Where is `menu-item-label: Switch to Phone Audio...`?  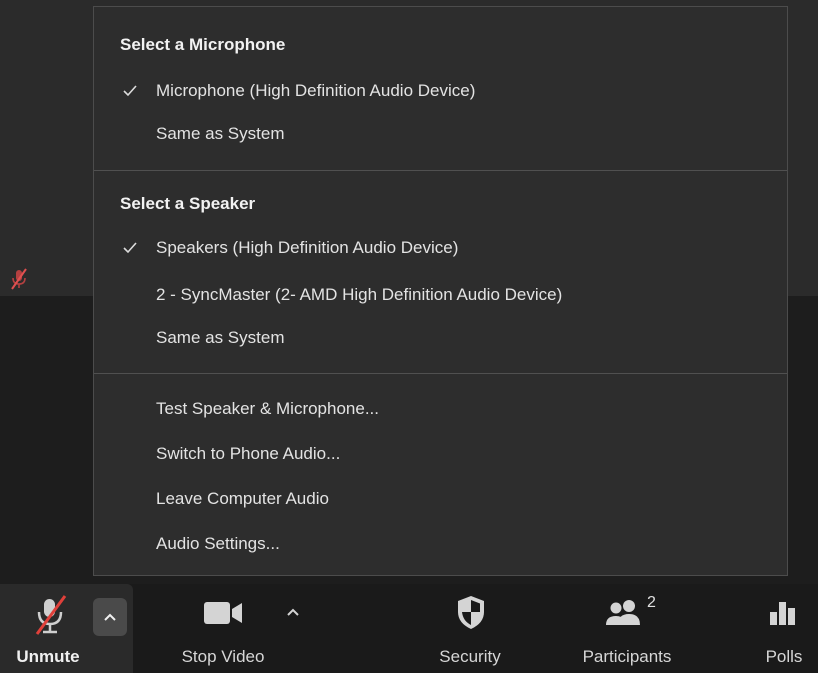
menu-item-label: Switch to Phone Audio... is located at coordinates (248, 453).